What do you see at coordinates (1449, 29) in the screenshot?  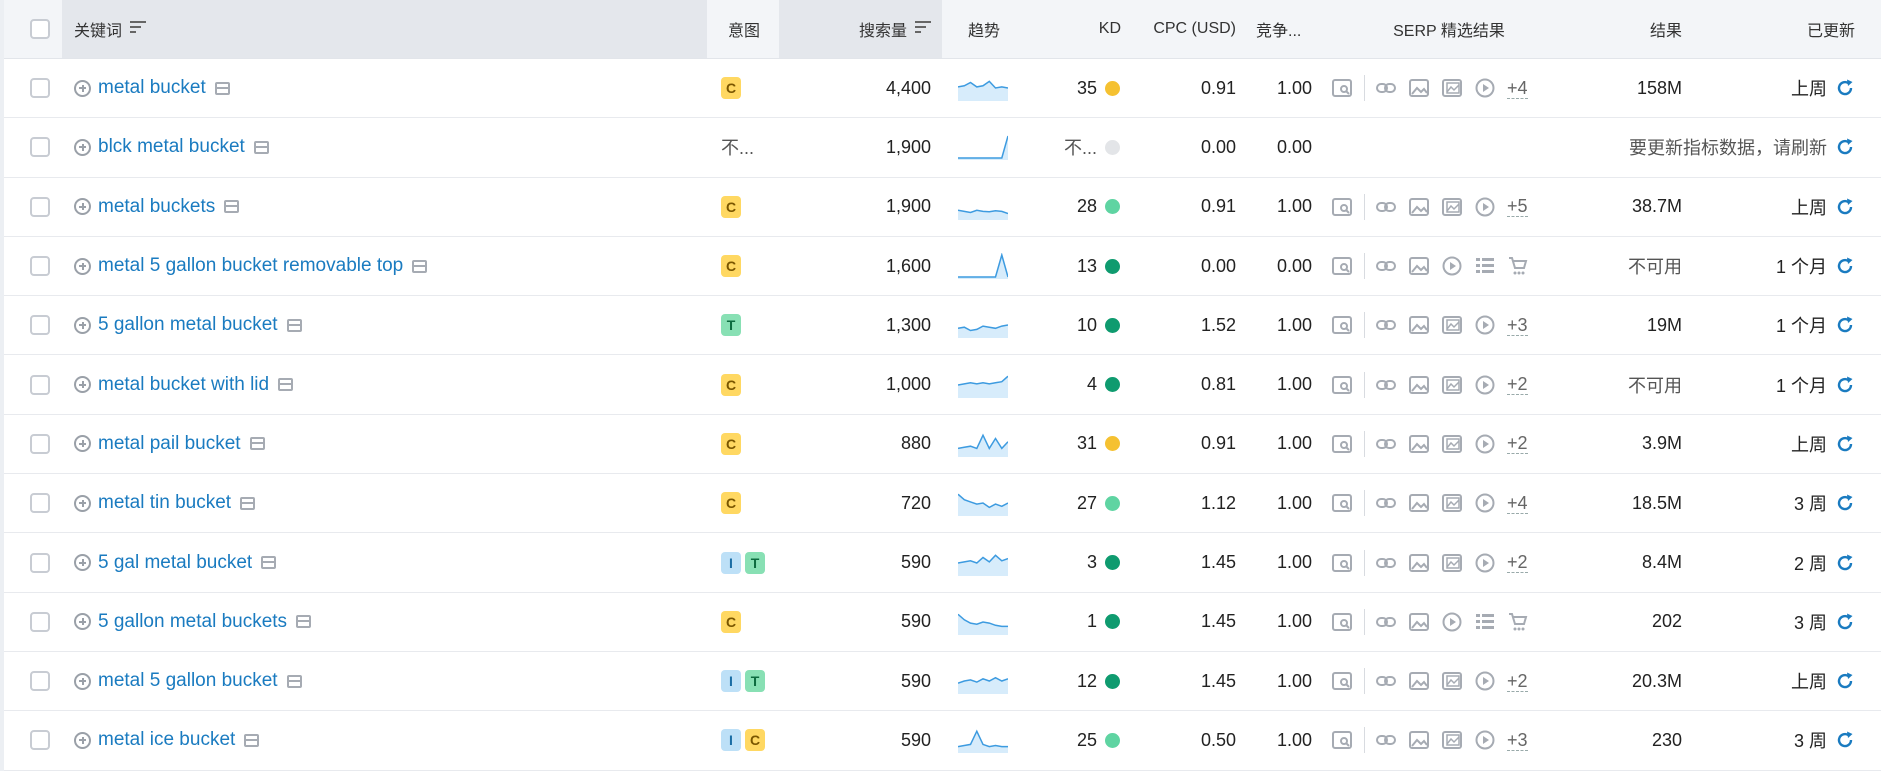 I see `serp-column-header: SERP 精选结果` at bounding box center [1449, 29].